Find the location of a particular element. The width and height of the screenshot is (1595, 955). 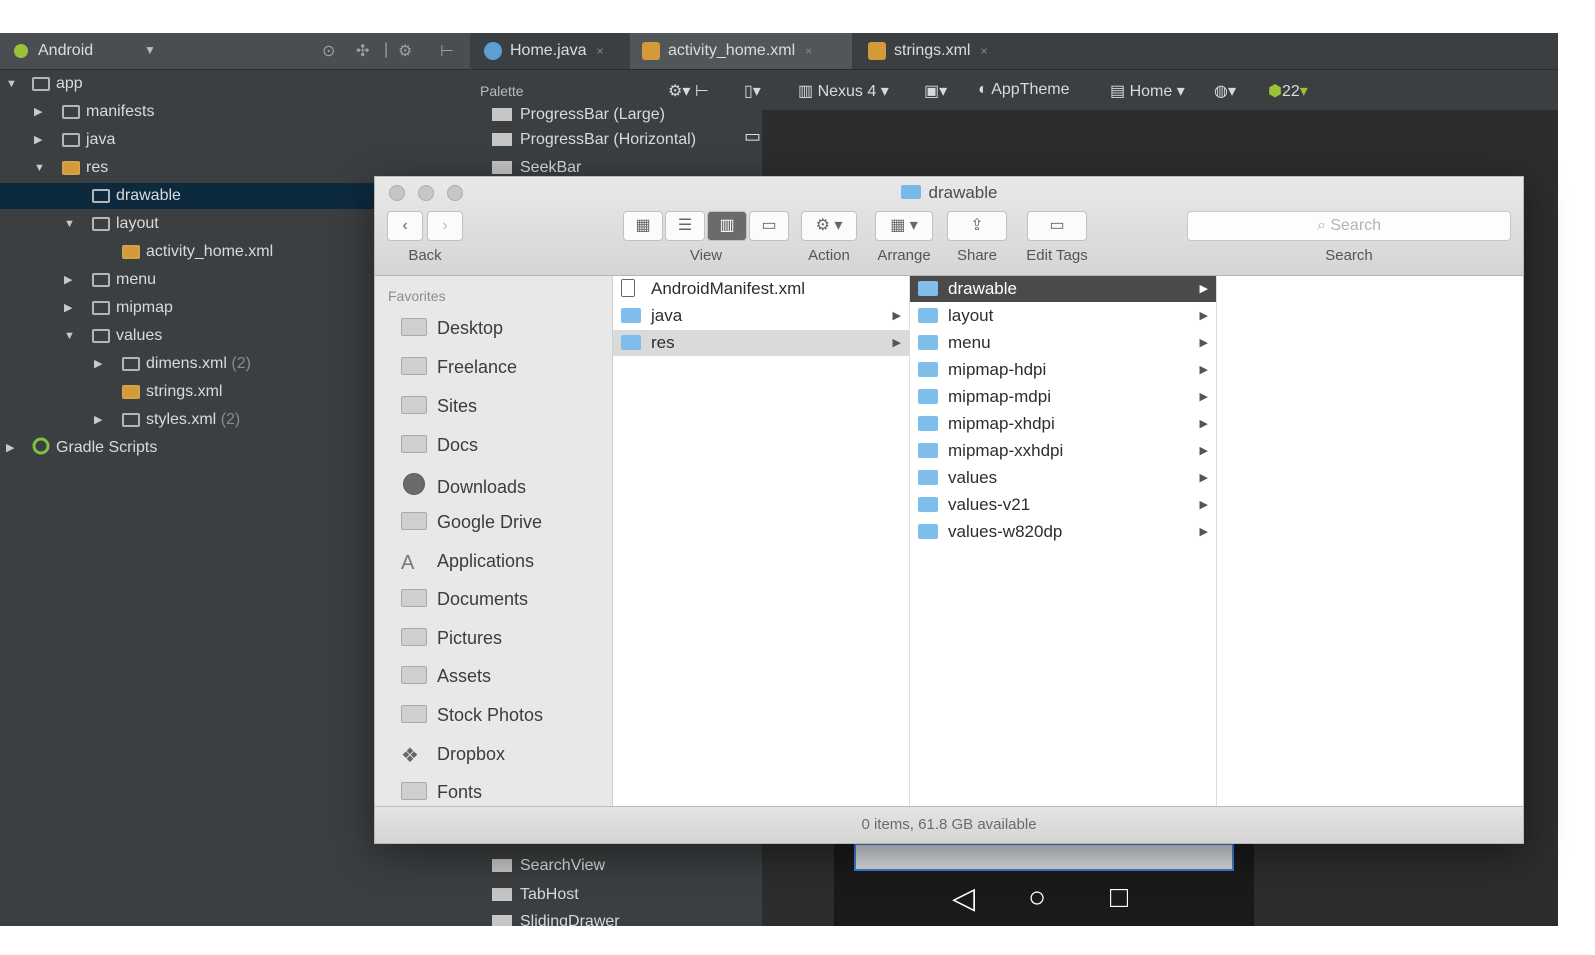

palette-settings-icon: ⚙▾ ⊢ is located at coordinates (688, 91).